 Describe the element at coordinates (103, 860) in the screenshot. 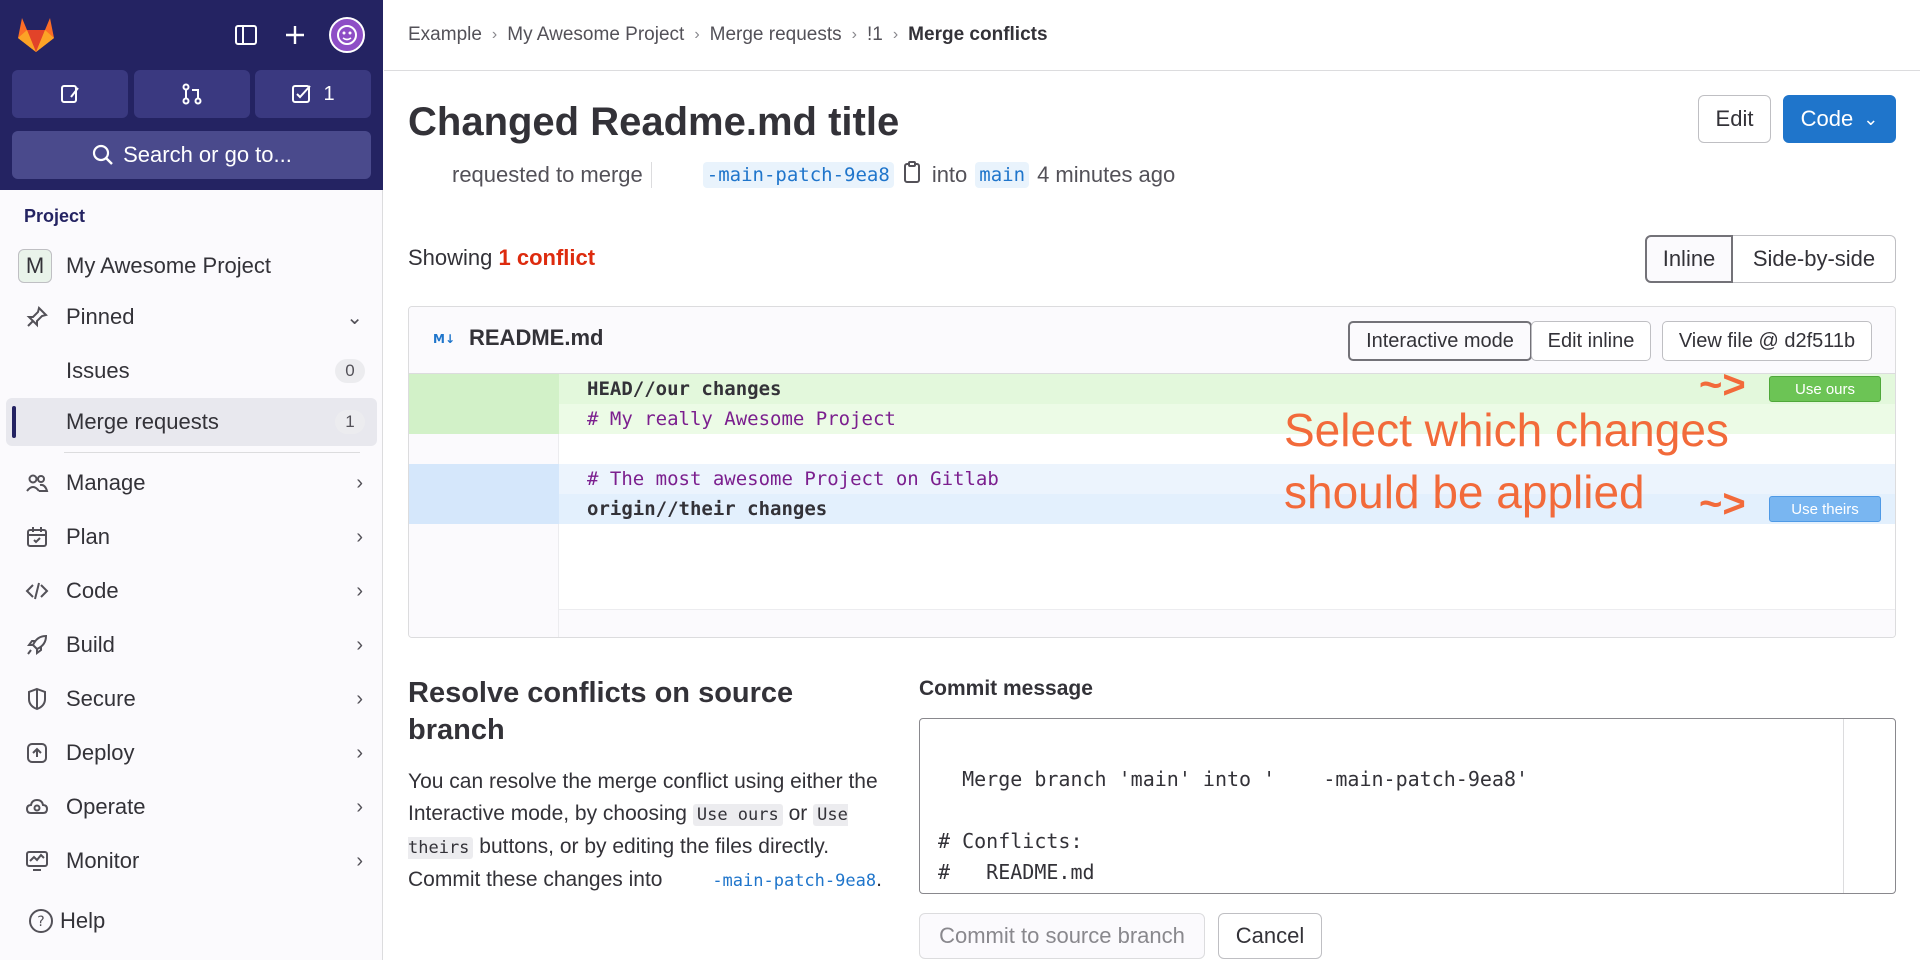

I see `monitor-label: Monitor` at that location.